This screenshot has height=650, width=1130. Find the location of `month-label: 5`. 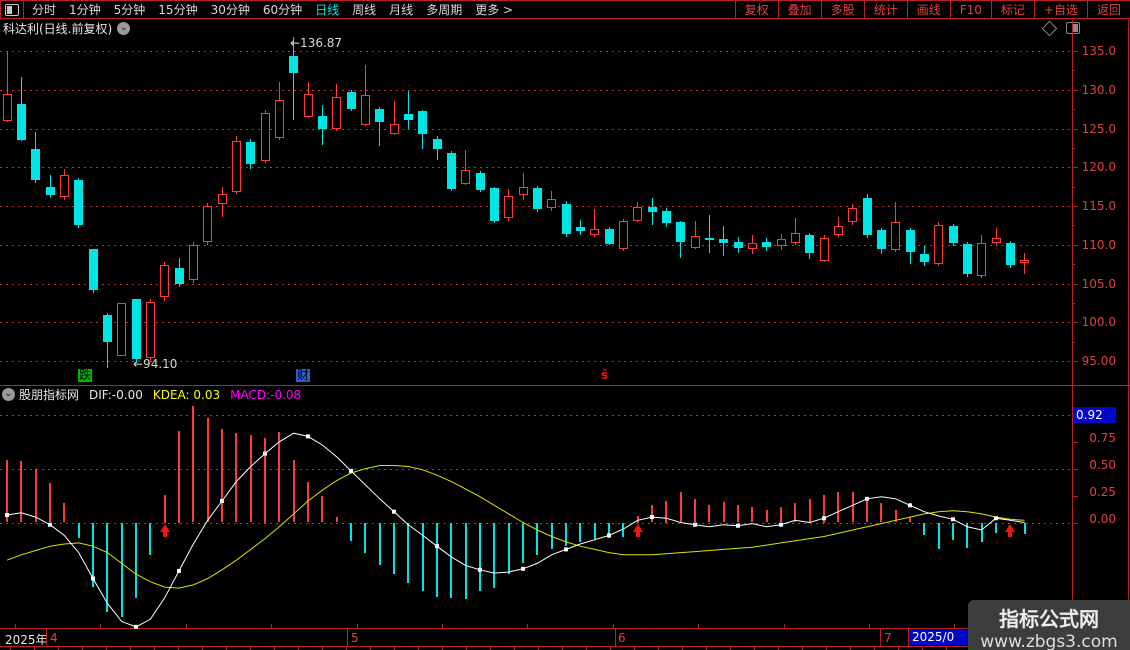

month-label: 5 is located at coordinates (355, 638).